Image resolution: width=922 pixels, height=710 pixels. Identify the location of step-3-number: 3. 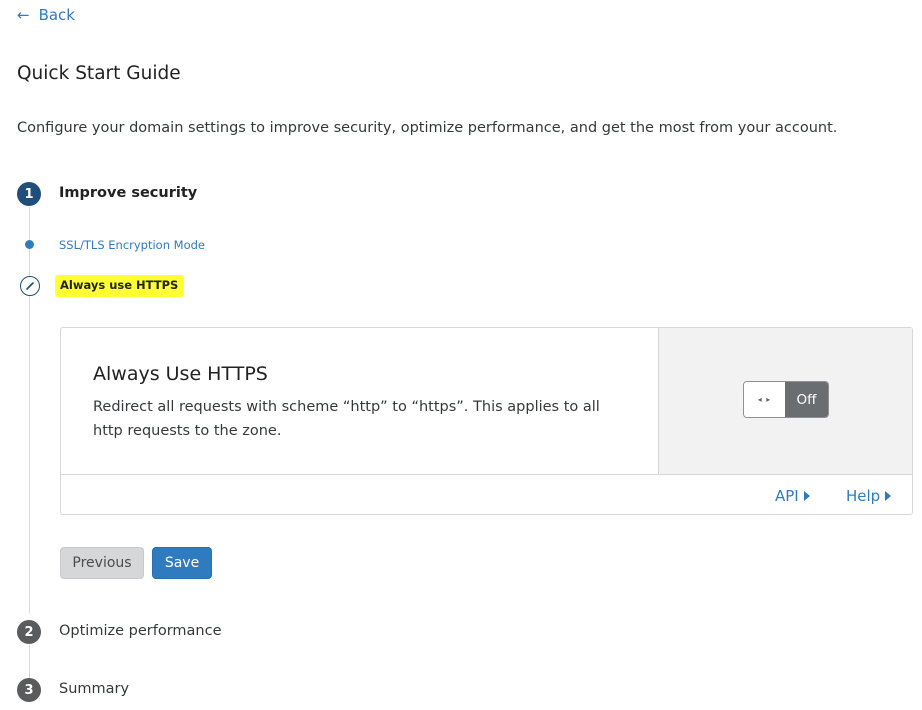
(29, 690).